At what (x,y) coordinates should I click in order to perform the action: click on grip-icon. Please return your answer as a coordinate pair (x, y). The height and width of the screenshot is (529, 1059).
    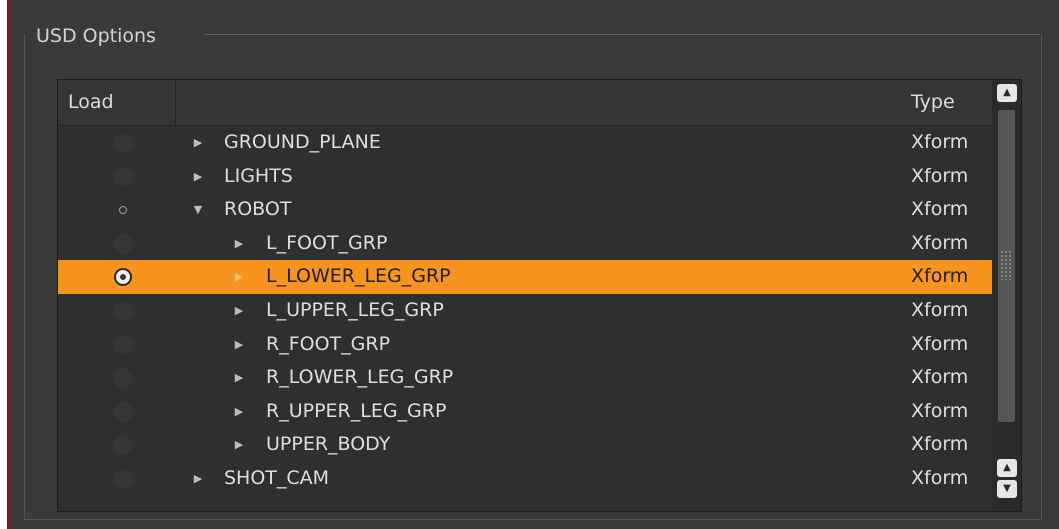
    Looking at the image, I should click on (1006, 265).